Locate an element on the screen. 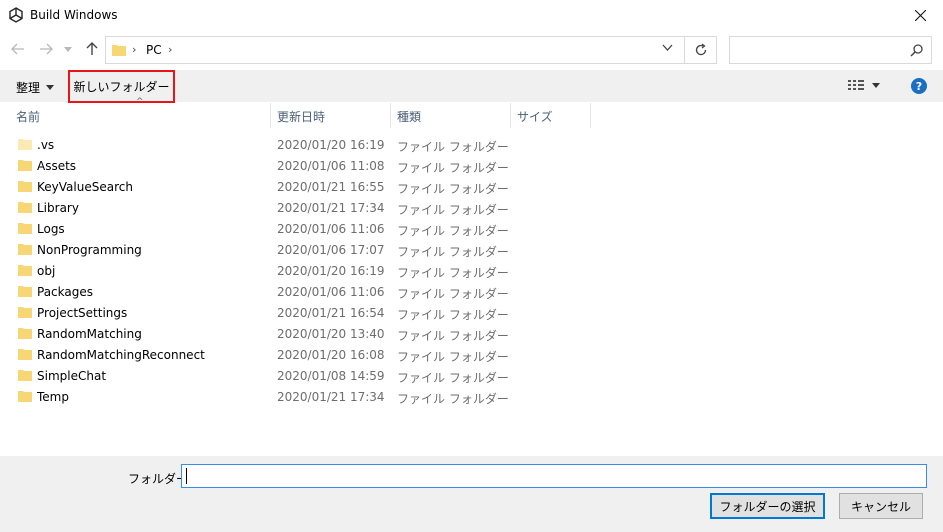 The height and width of the screenshot is (532, 943). file-name: RandomMatching is located at coordinates (89, 334).